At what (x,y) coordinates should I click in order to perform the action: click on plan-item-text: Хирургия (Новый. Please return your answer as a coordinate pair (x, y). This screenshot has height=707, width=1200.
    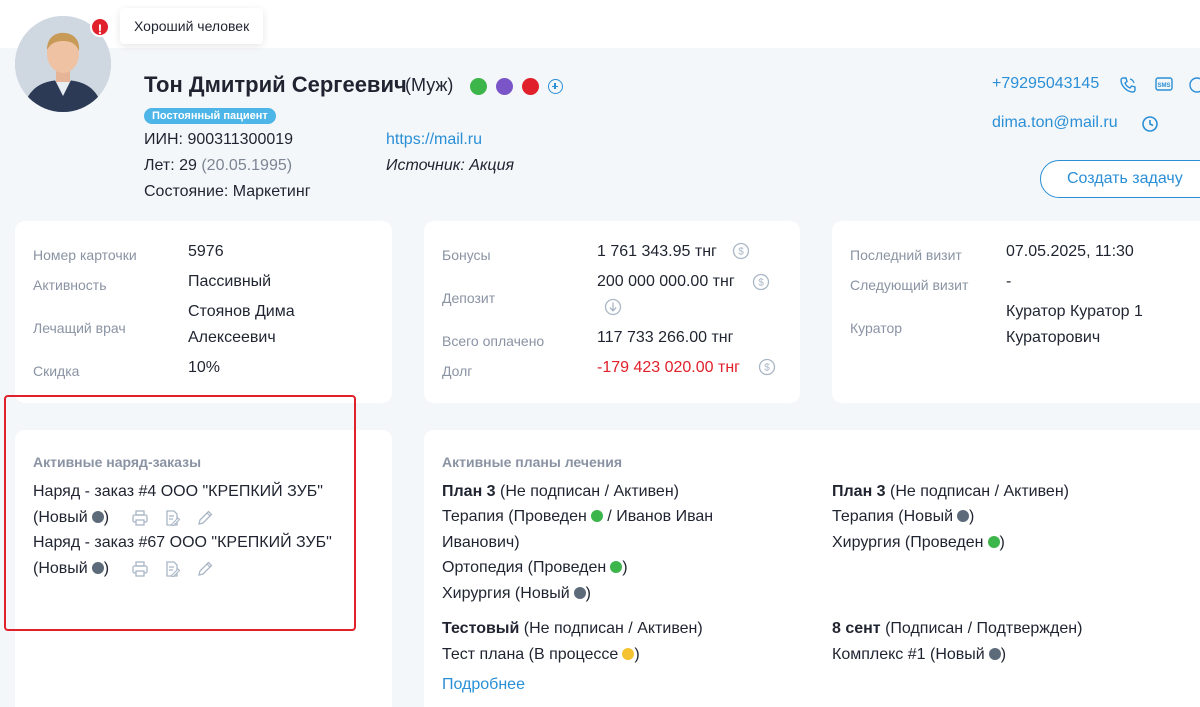
    Looking at the image, I should click on (506, 593).